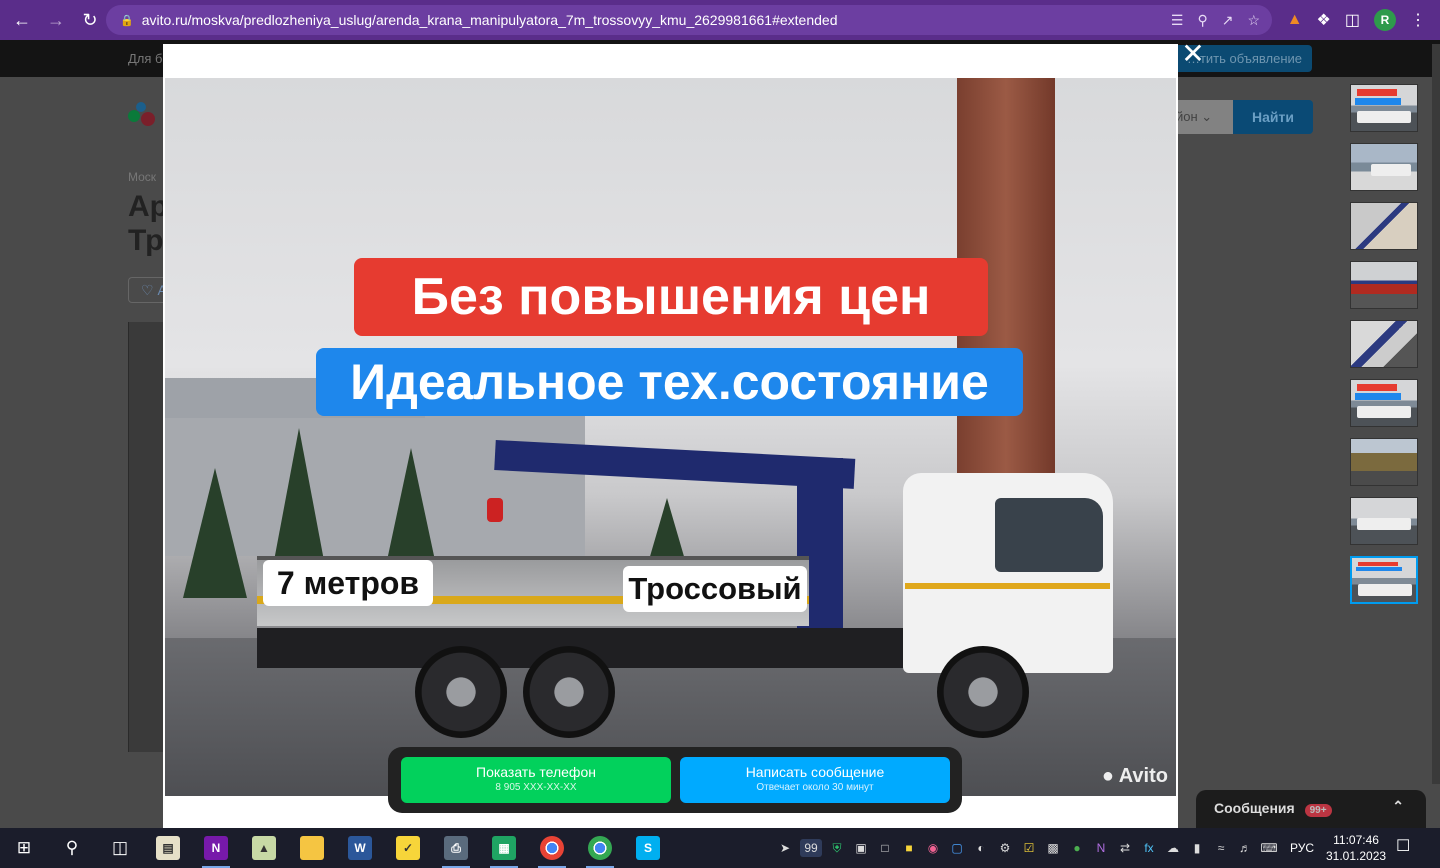 This screenshot has height=868, width=1440. I want to click on skype-app-icon: S, so click(648, 848).